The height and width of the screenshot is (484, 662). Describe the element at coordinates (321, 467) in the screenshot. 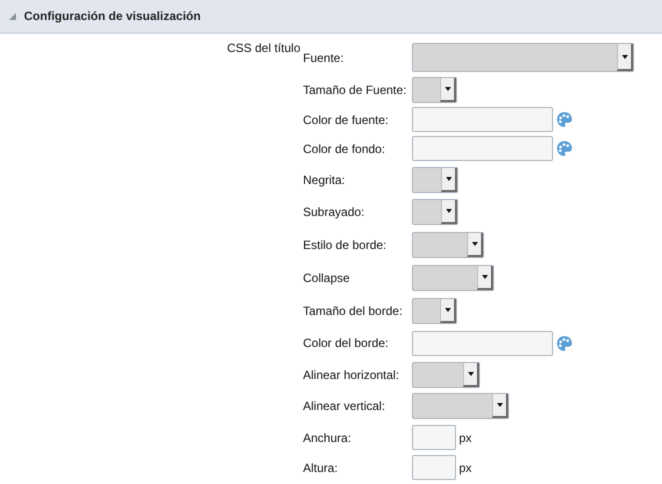

I see `field-label: Altura:` at that location.